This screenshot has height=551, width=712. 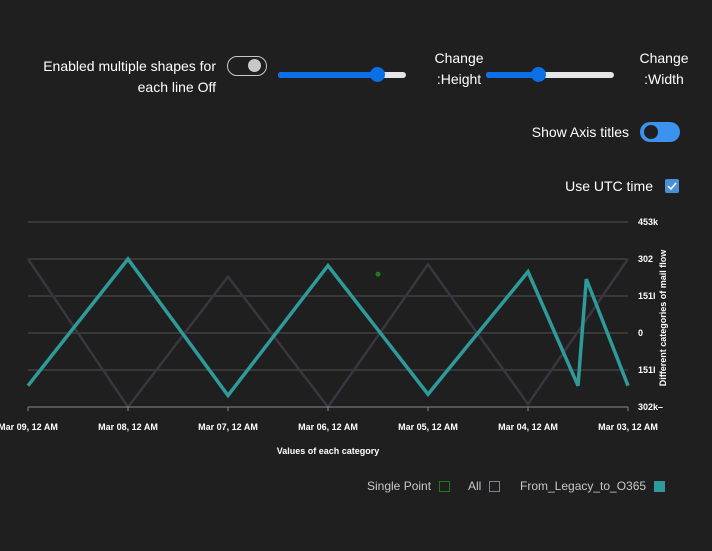 I want to click on y-tick-label: 0, so click(x=640, y=333).